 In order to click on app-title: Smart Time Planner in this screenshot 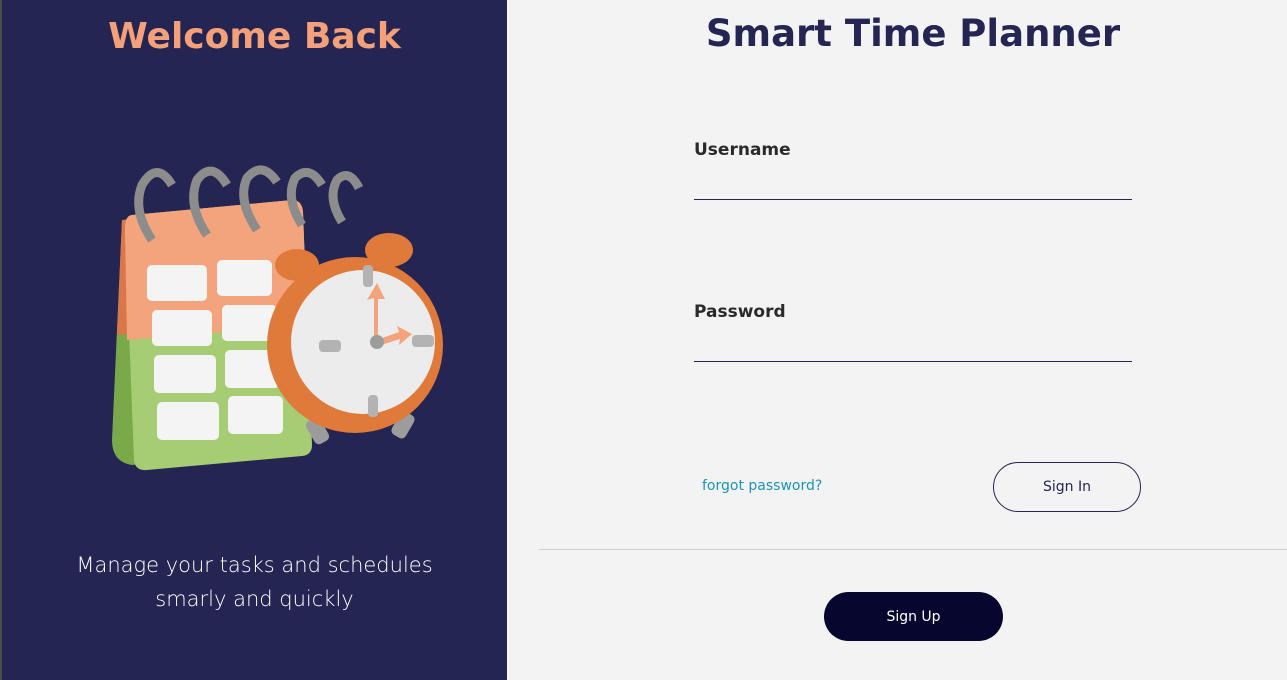, I will do `click(913, 33)`.